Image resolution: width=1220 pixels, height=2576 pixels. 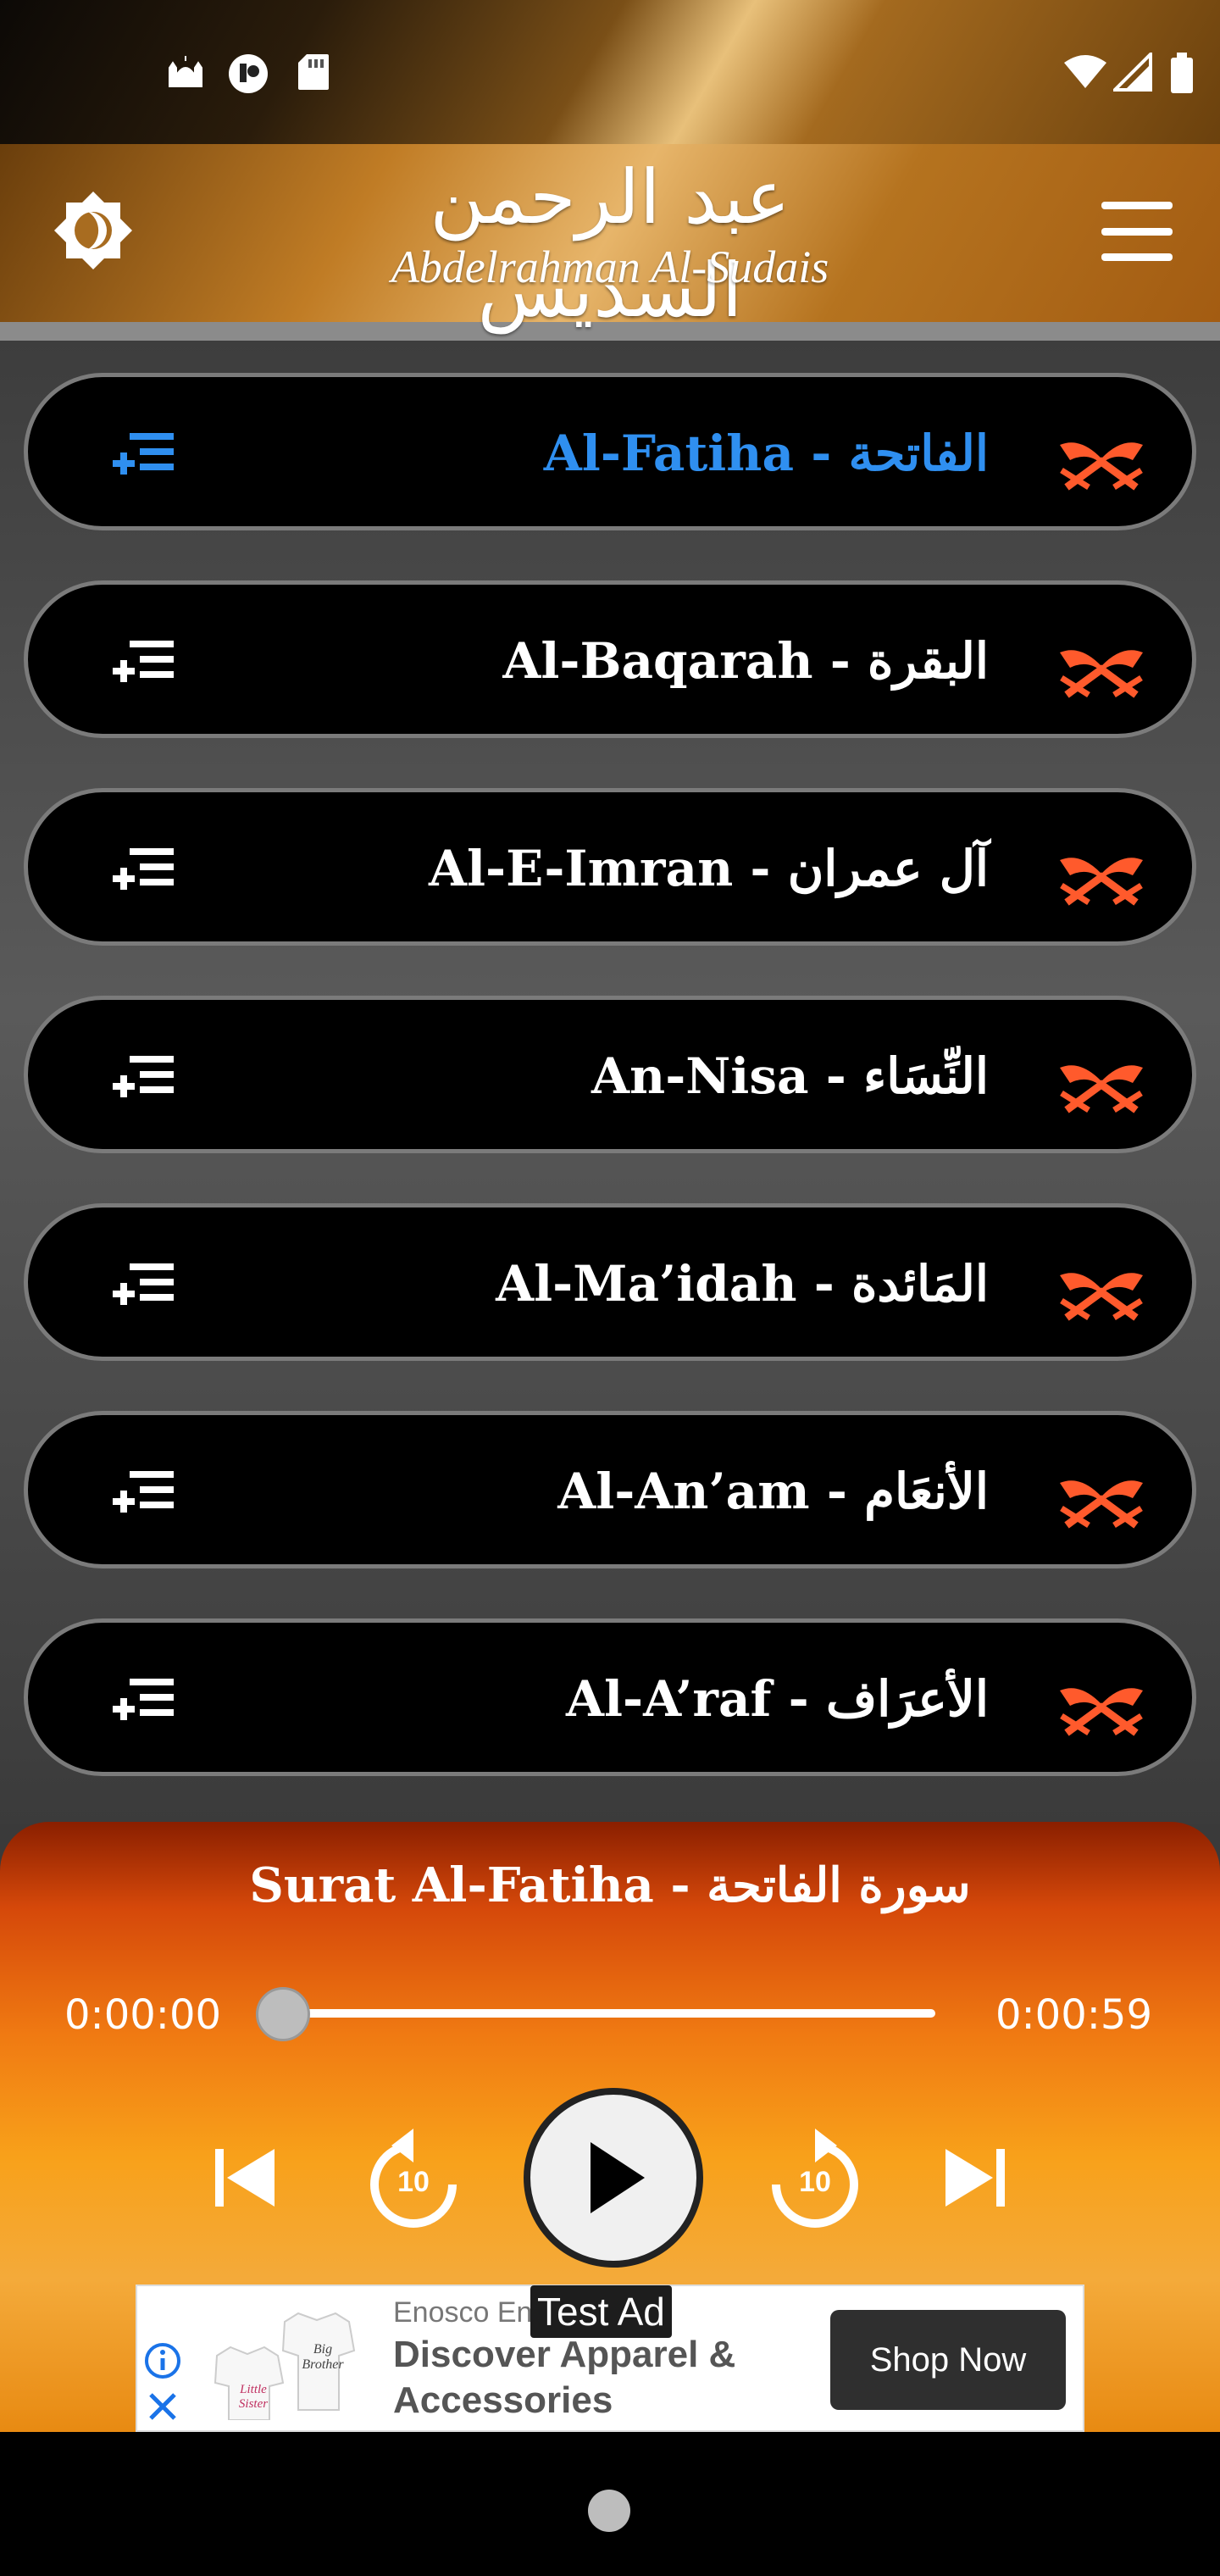 What do you see at coordinates (564, 2377) in the screenshot?
I see `ad-headline: Discover Apparel & Accessories` at bounding box center [564, 2377].